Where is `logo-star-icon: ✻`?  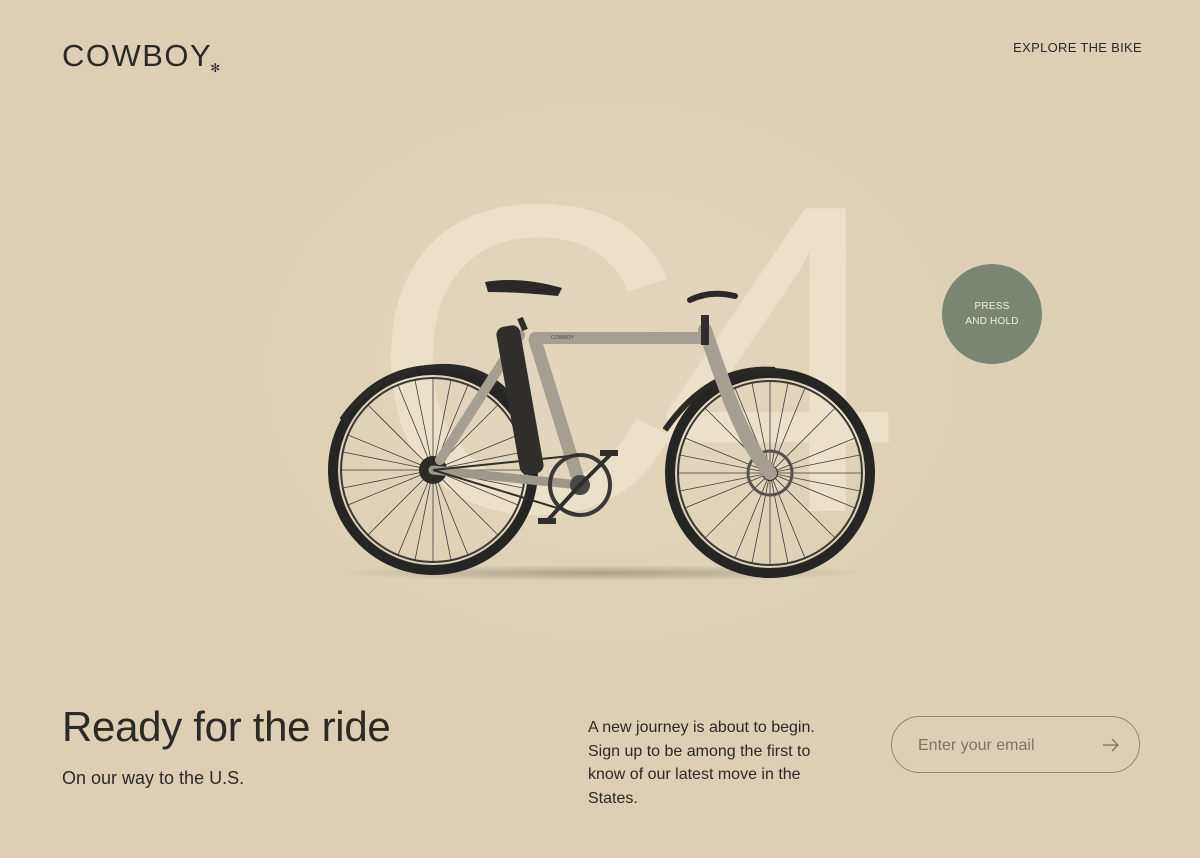
logo-star-icon: ✻ is located at coordinates (216, 68).